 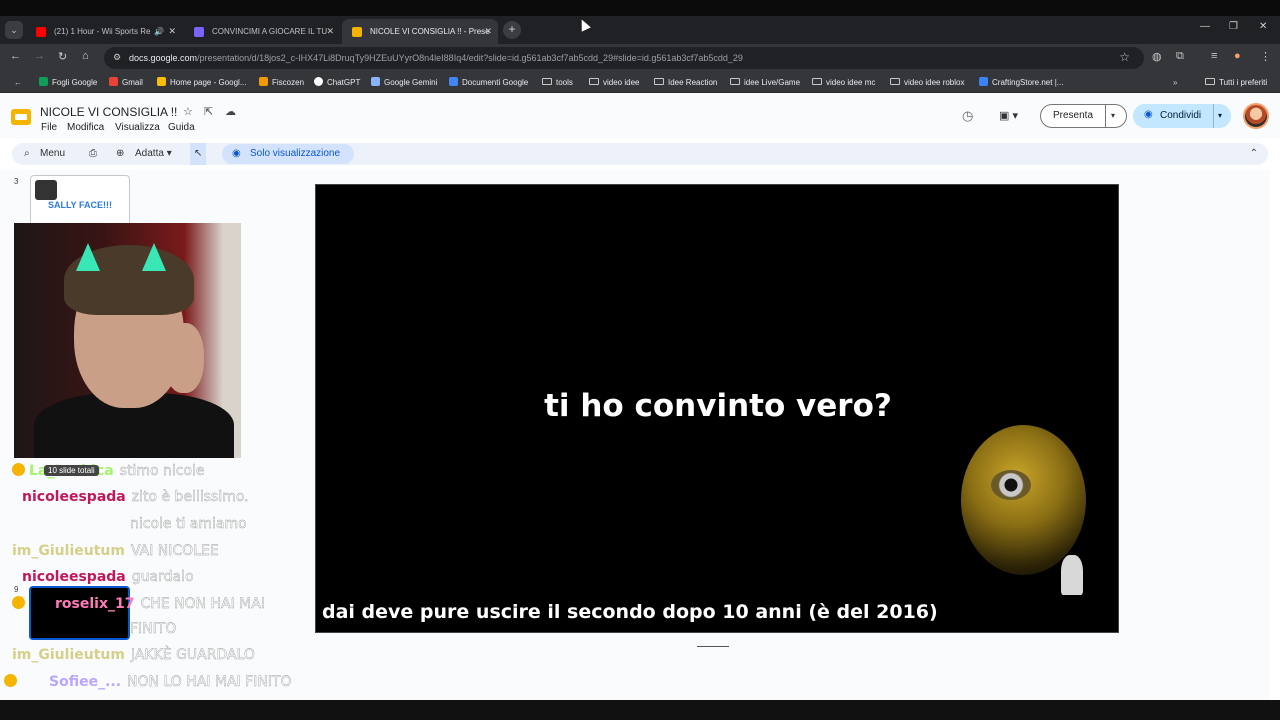 I want to click on back-icon: ←, so click(x=15, y=56).